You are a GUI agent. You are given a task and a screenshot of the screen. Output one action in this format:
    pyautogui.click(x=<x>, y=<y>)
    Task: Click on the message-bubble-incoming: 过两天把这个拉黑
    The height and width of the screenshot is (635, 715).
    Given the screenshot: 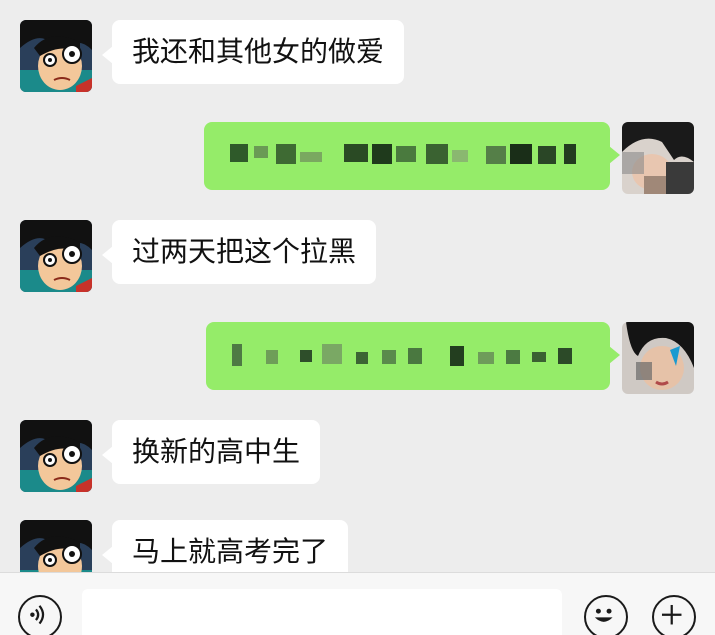 What is the action you would take?
    pyautogui.click(x=239, y=252)
    